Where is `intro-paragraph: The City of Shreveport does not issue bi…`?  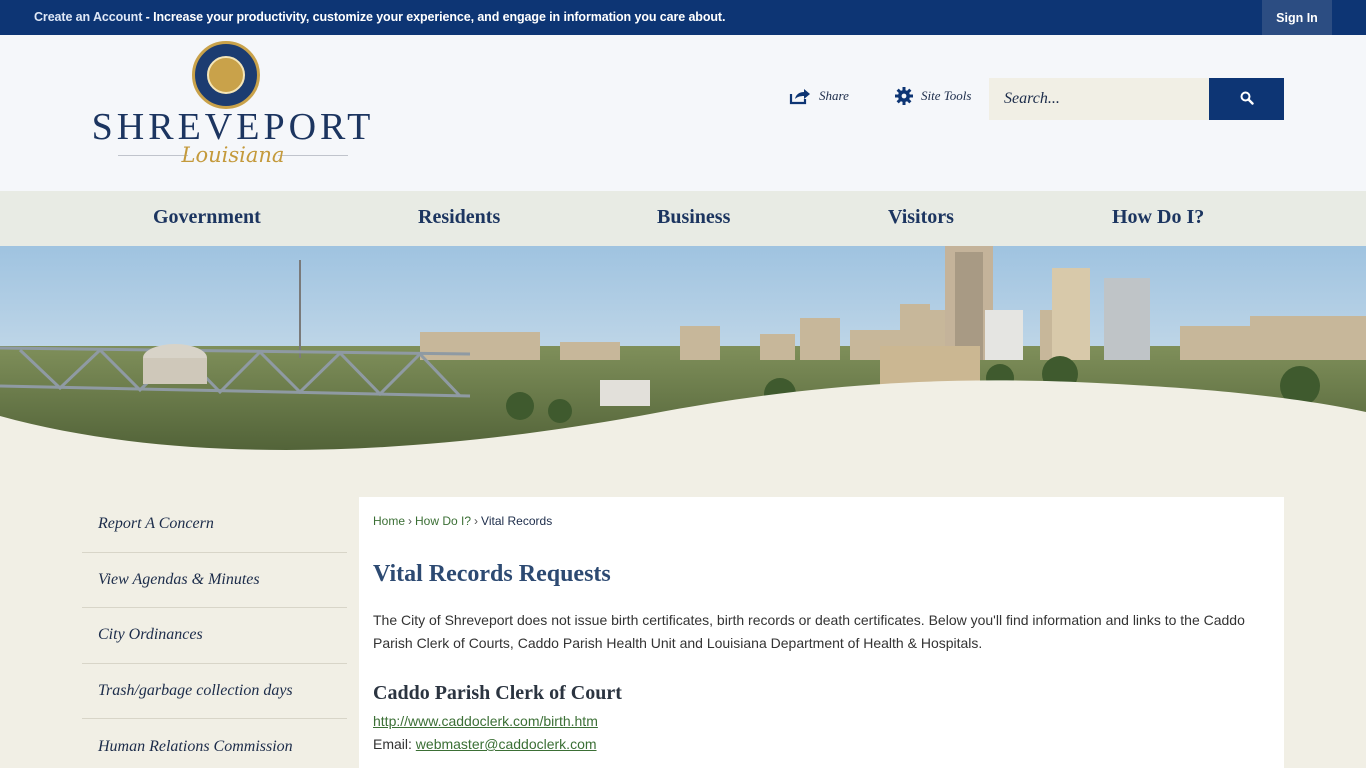
intro-paragraph: The City of Shreveport does not issue bi… is located at coordinates (809, 631).